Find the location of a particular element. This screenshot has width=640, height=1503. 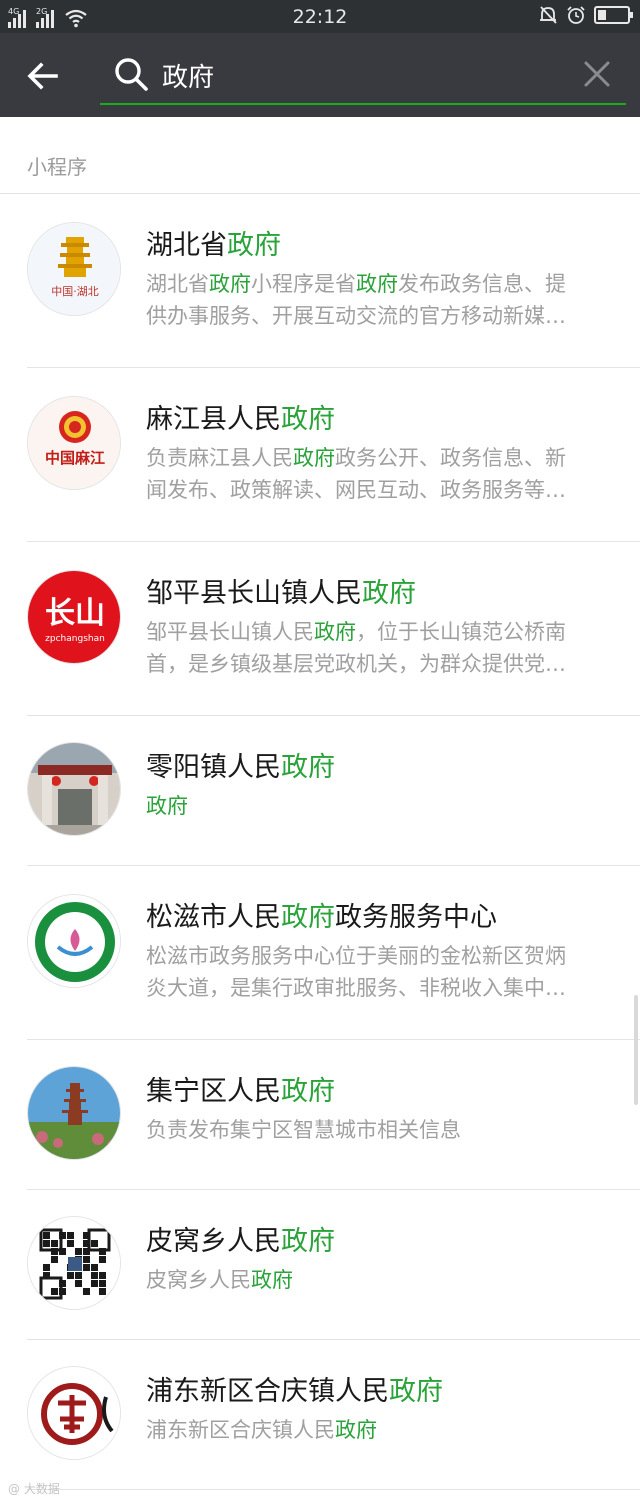

search-box is located at coordinates (363, 76).